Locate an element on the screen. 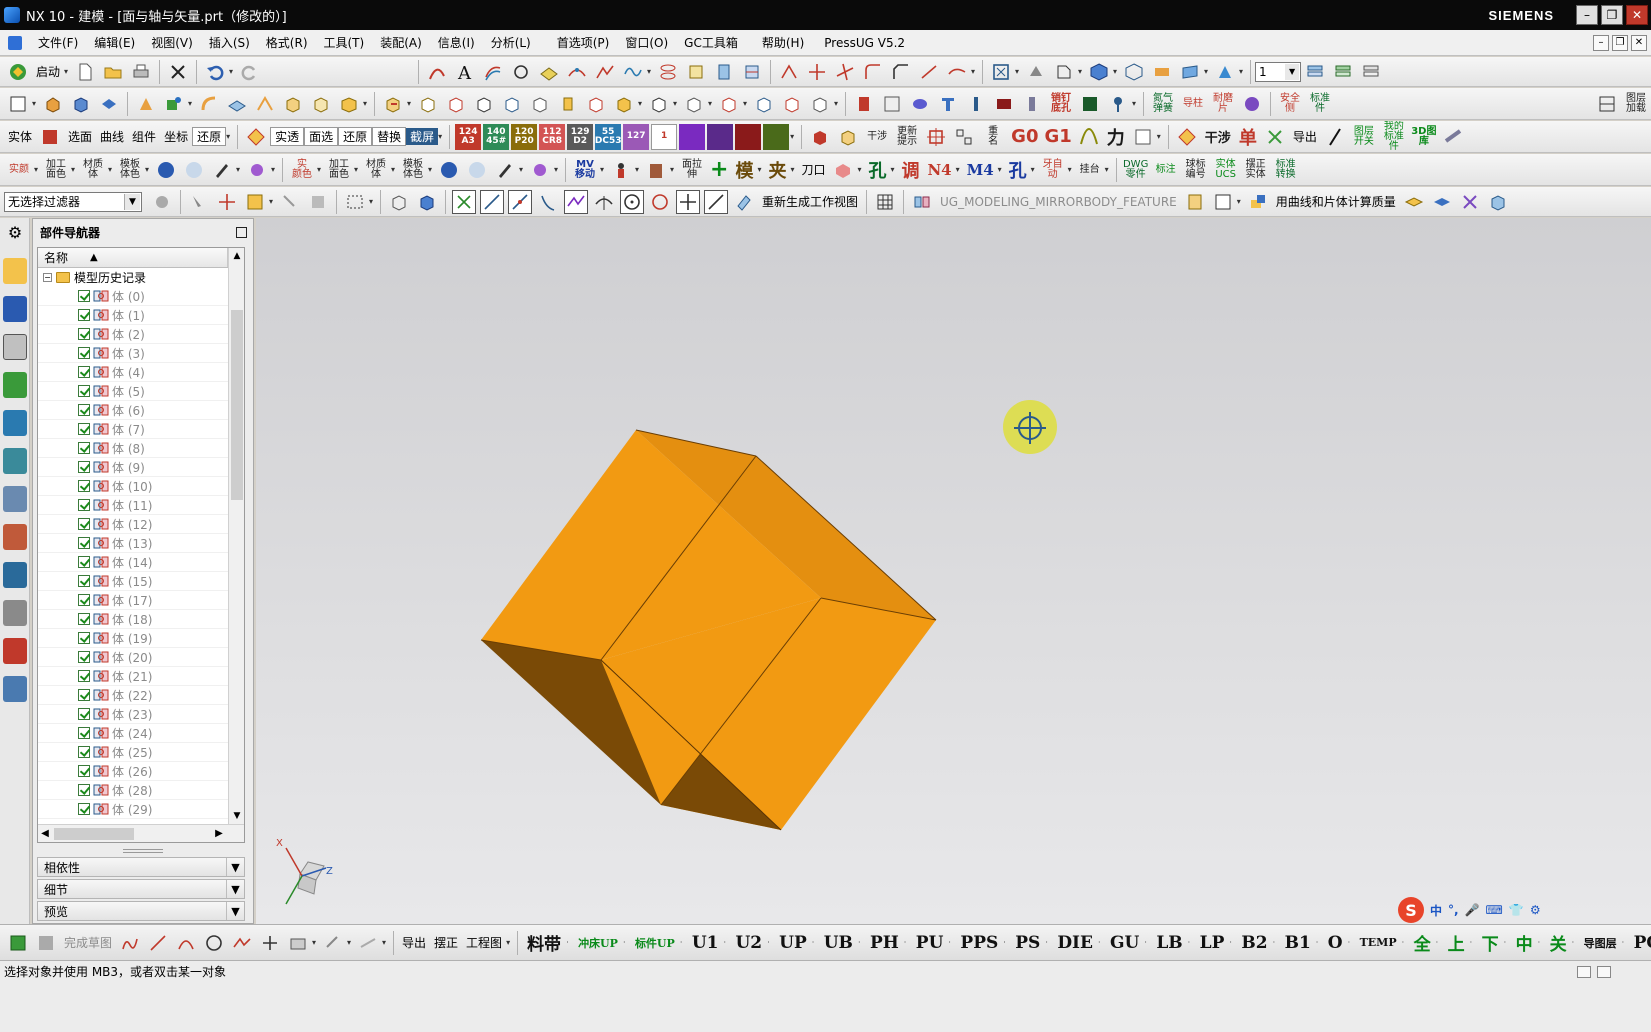 The width and height of the screenshot is (1651, 1032). tree-item-body: 体 (20) is located at coordinates (133, 657).